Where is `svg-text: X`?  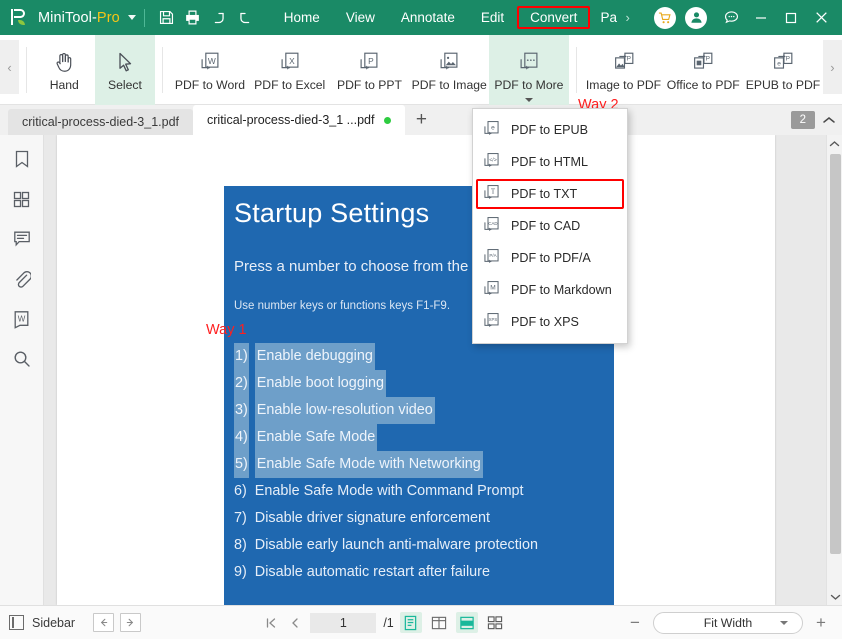
svg-text: X is located at coordinates (292, 60).